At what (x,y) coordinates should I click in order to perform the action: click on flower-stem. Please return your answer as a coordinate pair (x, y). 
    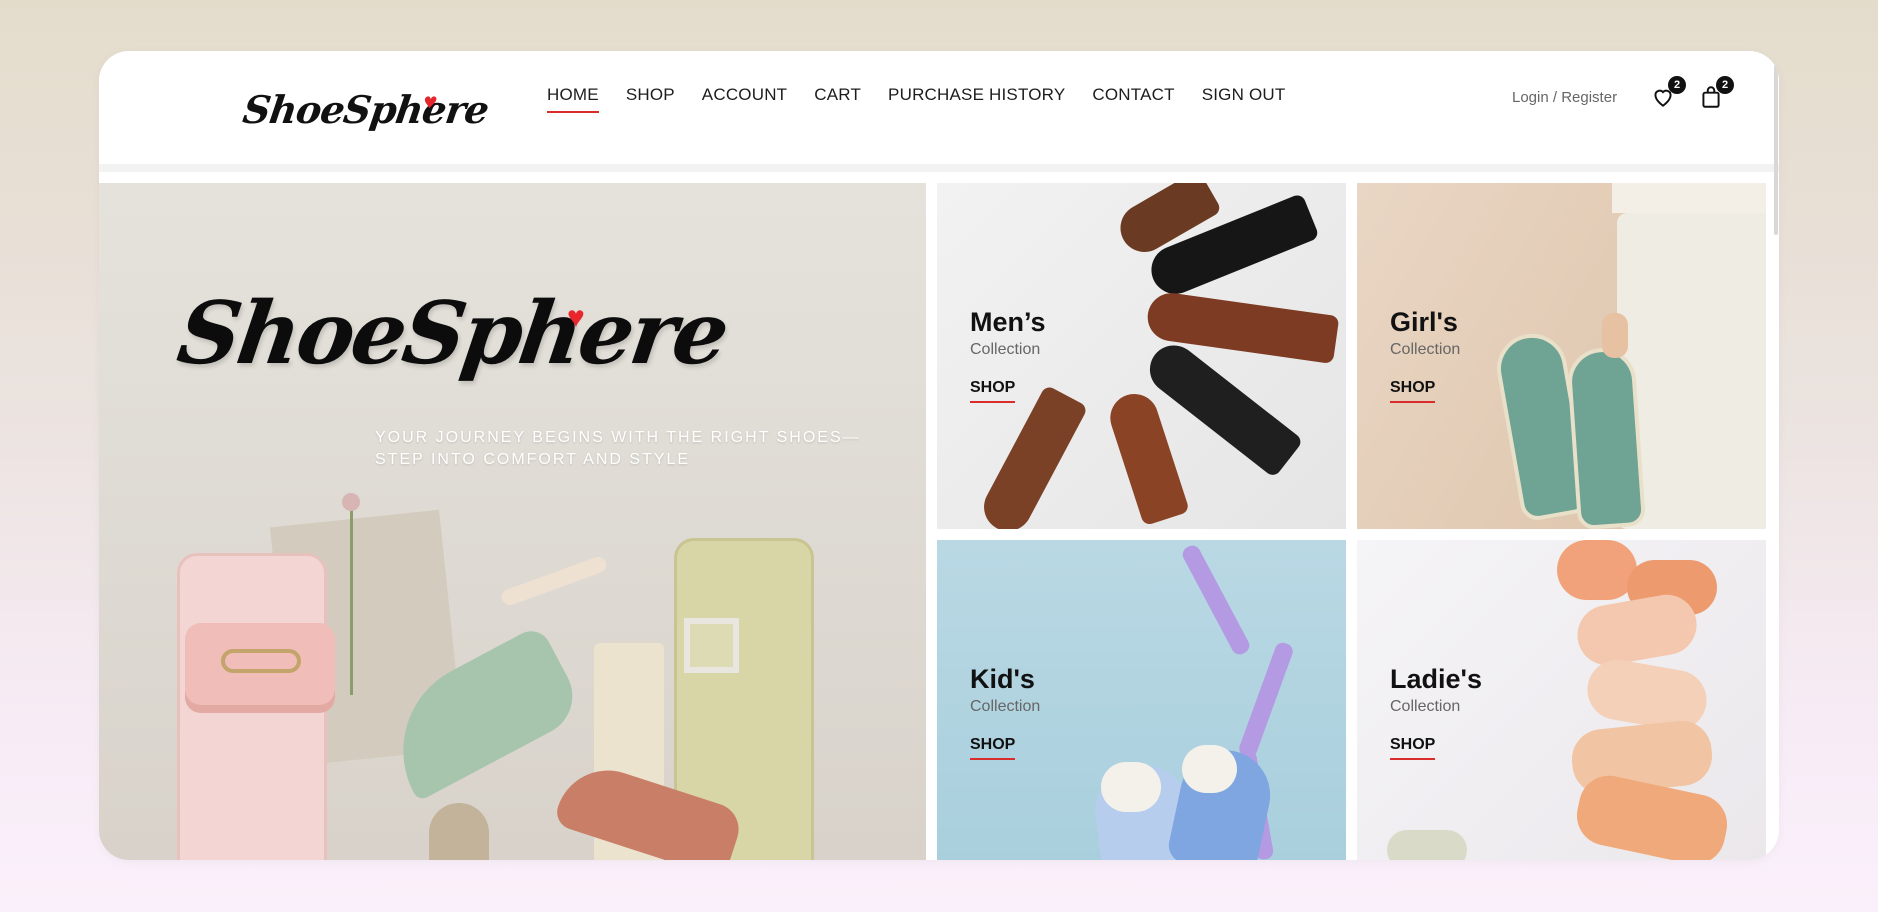
    Looking at the image, I should click on (351, 600).